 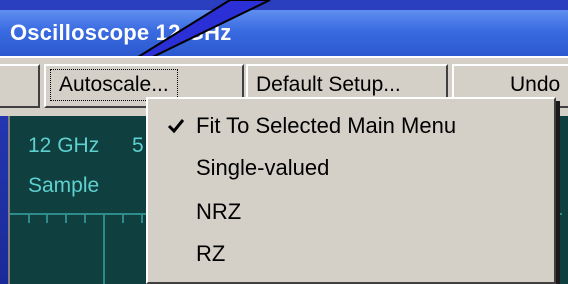 I want to click on scope-mode-label: Sample, so click(x=64, y=185).